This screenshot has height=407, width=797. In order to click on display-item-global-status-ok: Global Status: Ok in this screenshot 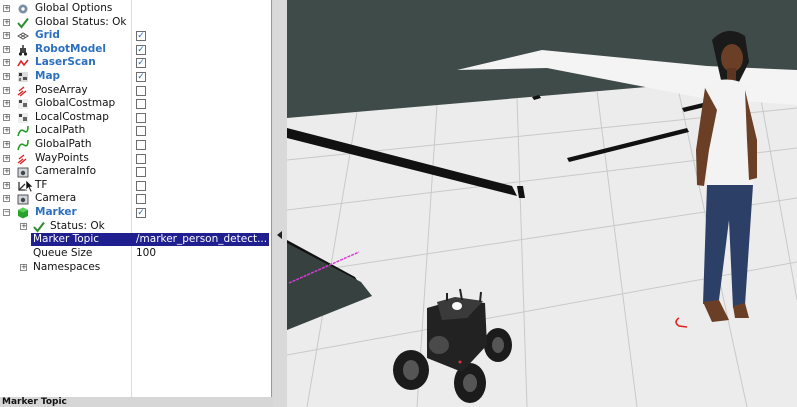, I will do `click(135, 23)`.